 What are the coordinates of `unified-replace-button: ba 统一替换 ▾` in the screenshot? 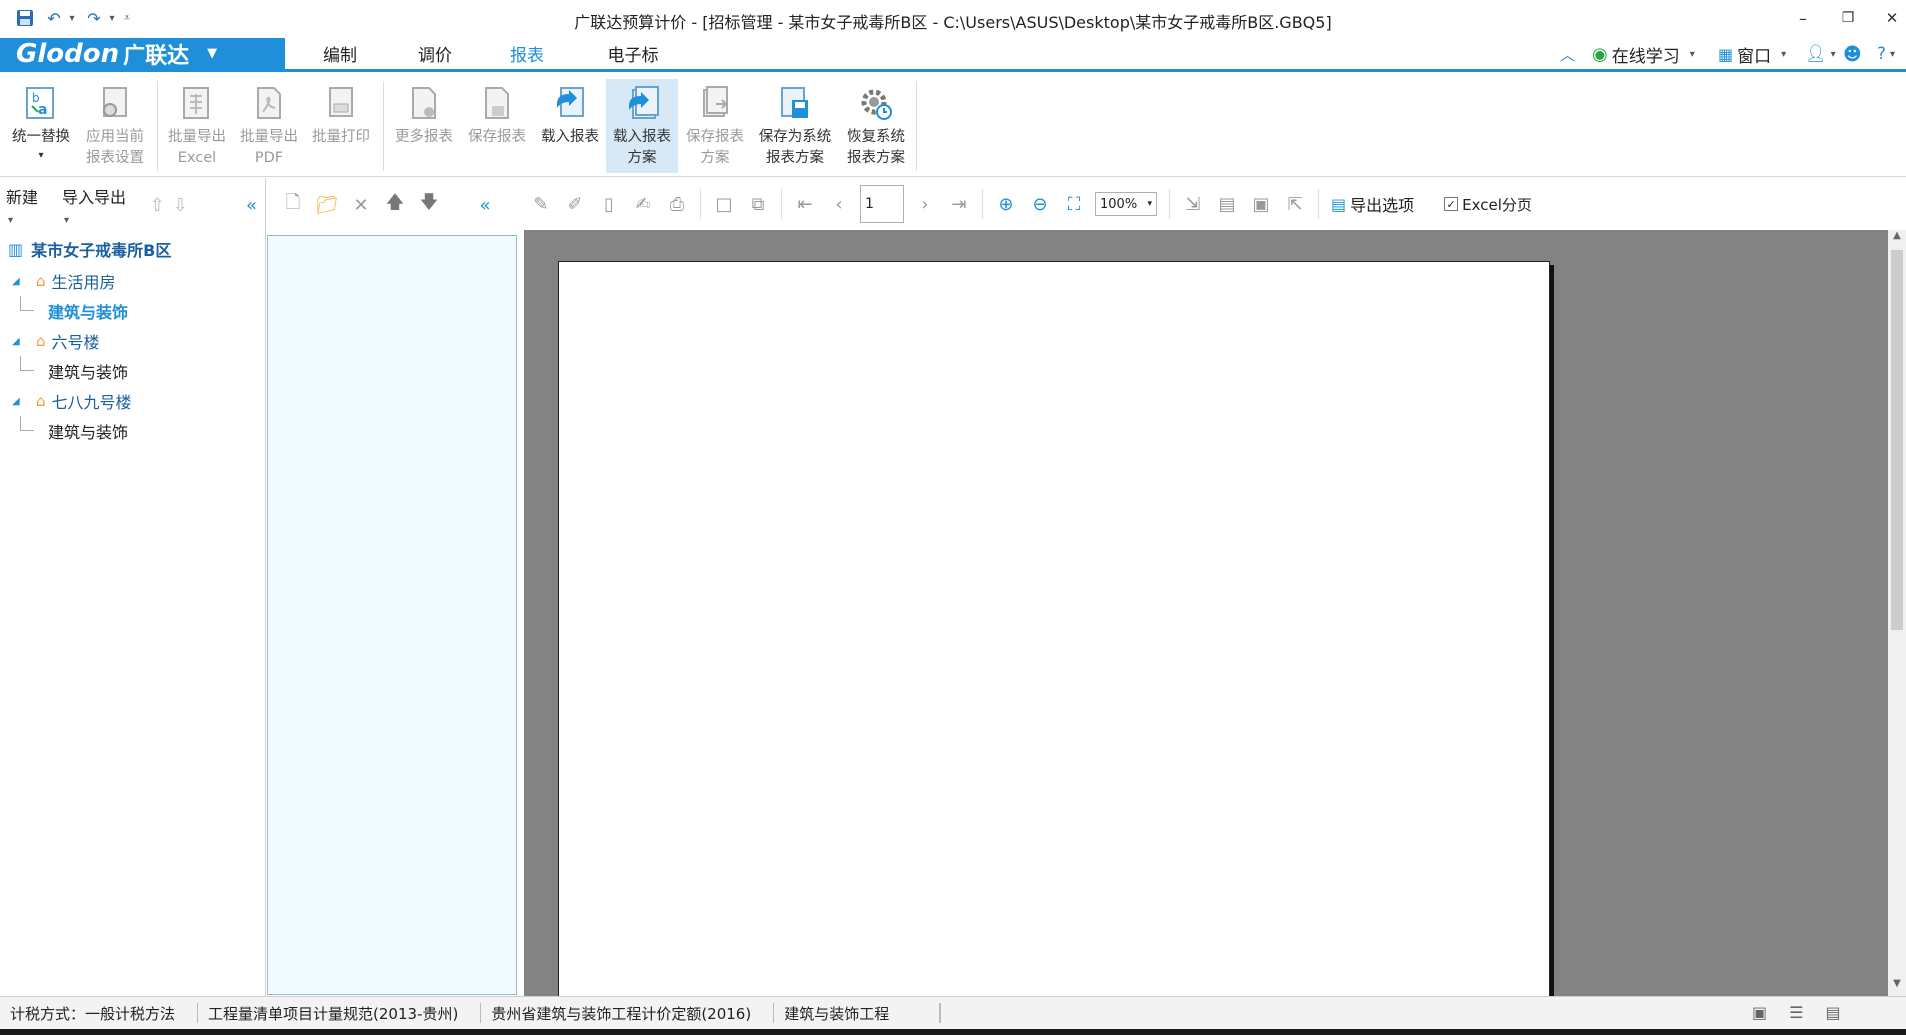 It's located at (41, 126).